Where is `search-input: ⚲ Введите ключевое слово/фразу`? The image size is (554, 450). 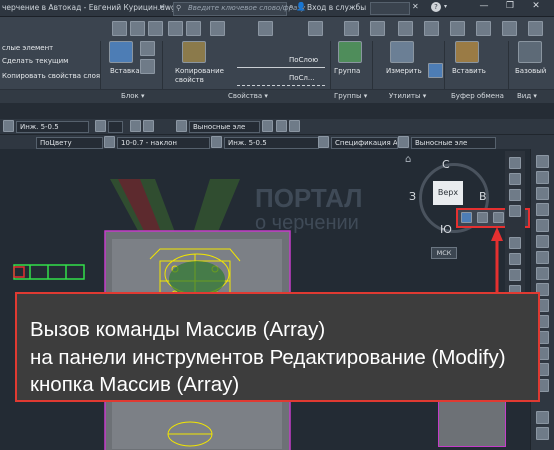 search-input: ⚲ Введите ключевое слово/фразу is located at coordinates (239, 9).